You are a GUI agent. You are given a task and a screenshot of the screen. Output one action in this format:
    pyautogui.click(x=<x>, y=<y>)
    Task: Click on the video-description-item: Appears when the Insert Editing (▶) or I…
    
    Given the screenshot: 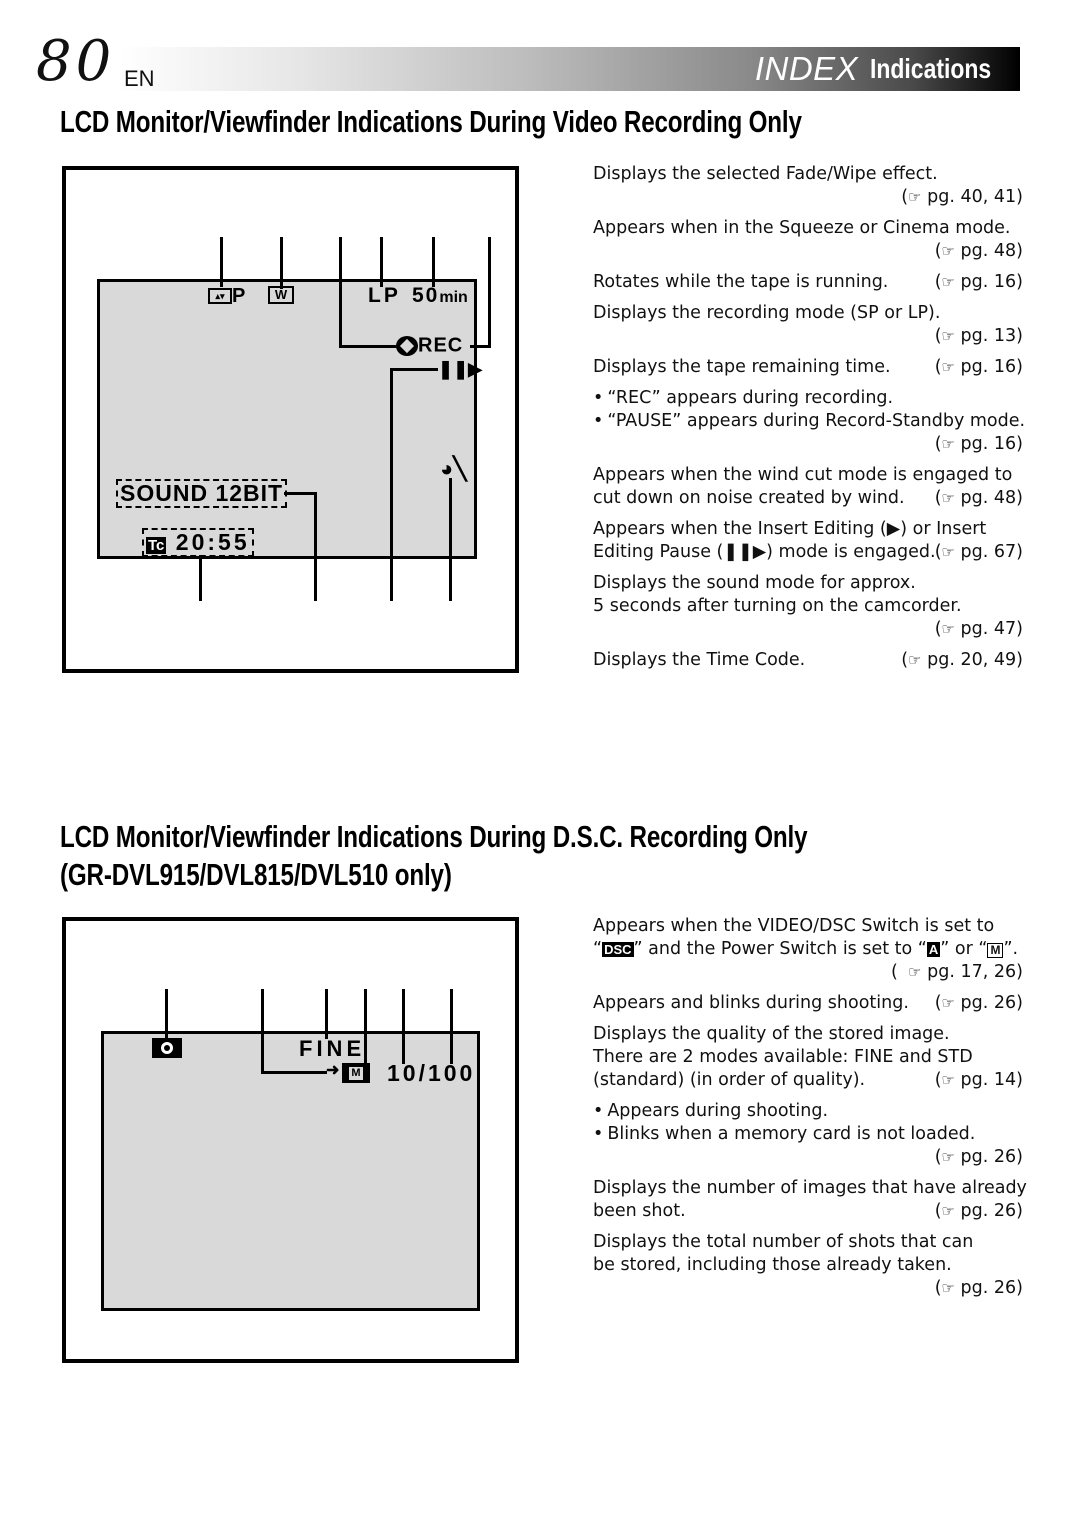 What is the action you would take?
    pyautogui.click(x=808, y=540)
    